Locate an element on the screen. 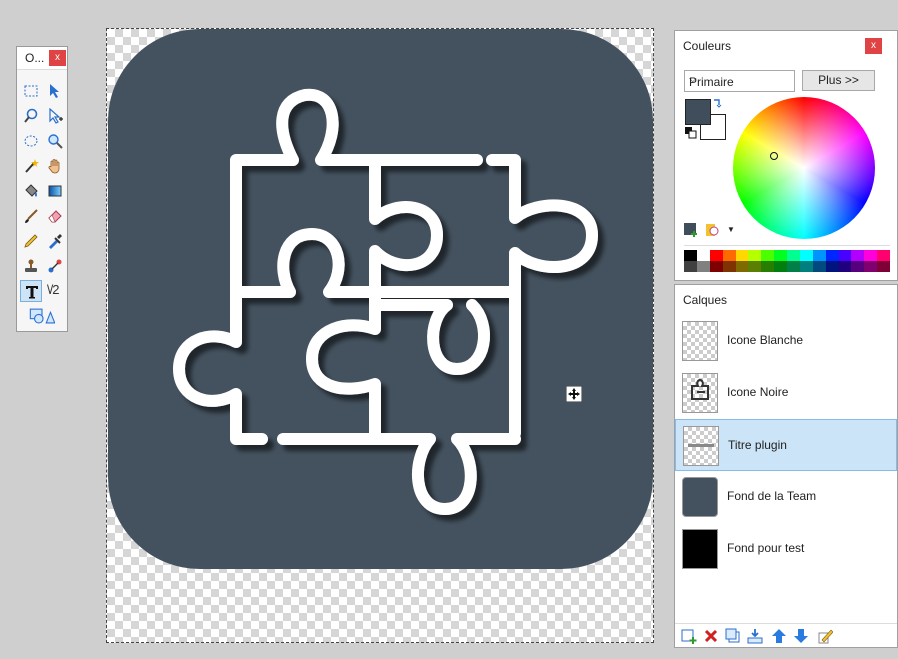 This screenshot has width=898, height=659. move-layer-up-icon is located at coordinates (779, 636).